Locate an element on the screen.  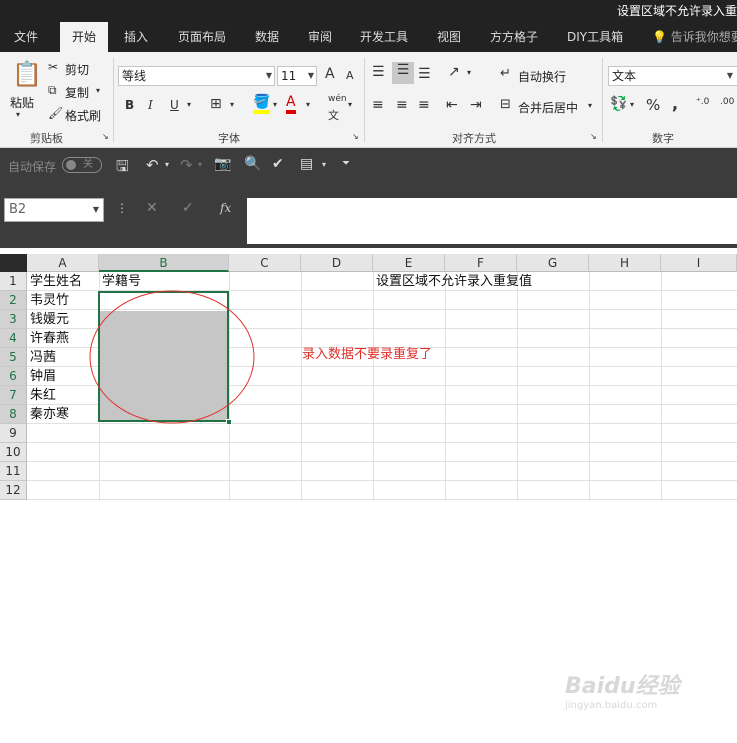
fill-color-icon: 🪣 is located at coordinates (262, 104).